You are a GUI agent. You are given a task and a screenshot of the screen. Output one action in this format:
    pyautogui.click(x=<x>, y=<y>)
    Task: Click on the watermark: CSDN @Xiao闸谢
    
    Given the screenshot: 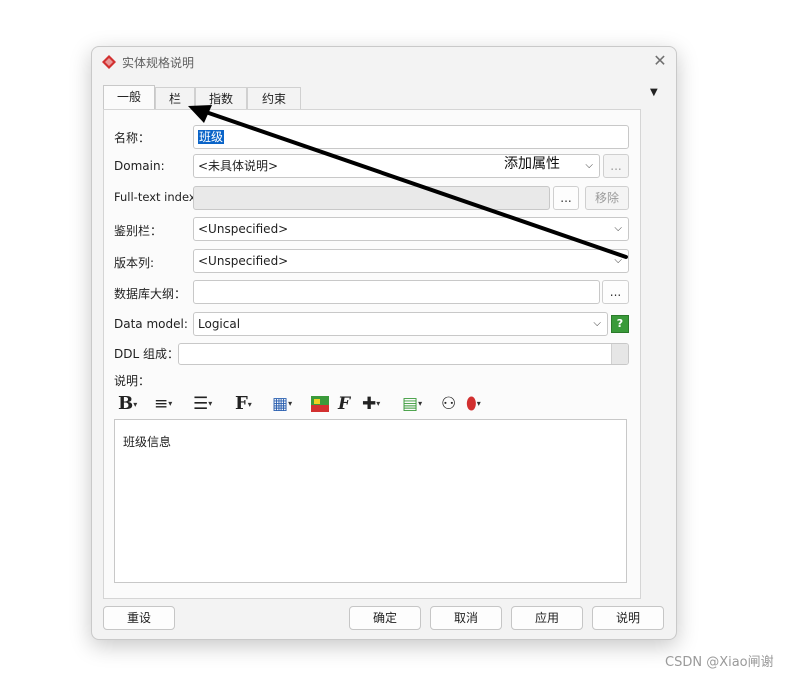 What is the action you would take?
    pyautogui.click(x=719, y=662)
    